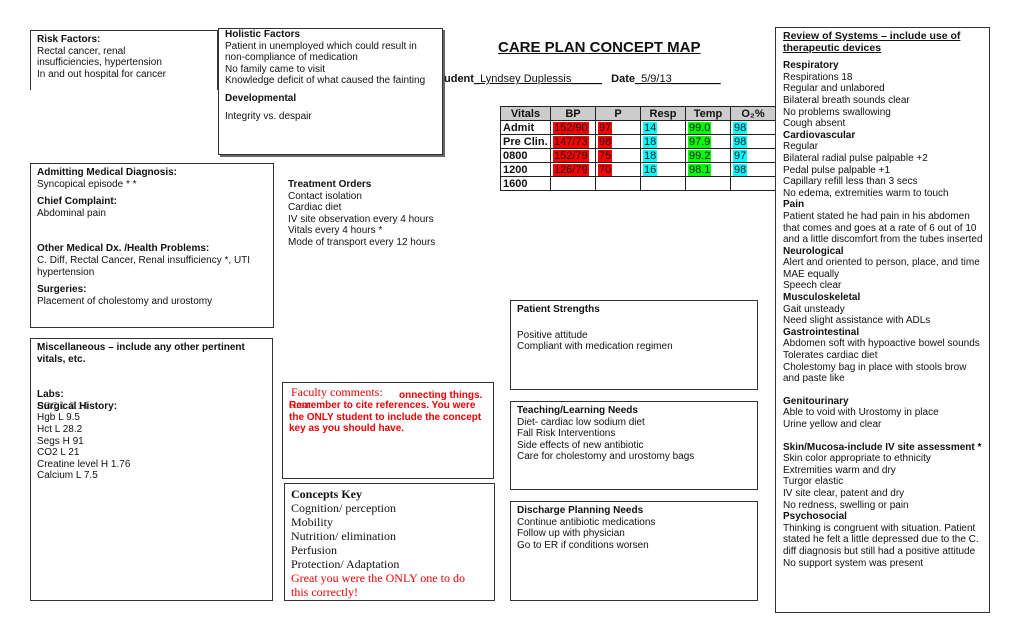 This screenshot has width=1020, height=619. I want to click on vitals-header: O₂%, so click(753, 113).